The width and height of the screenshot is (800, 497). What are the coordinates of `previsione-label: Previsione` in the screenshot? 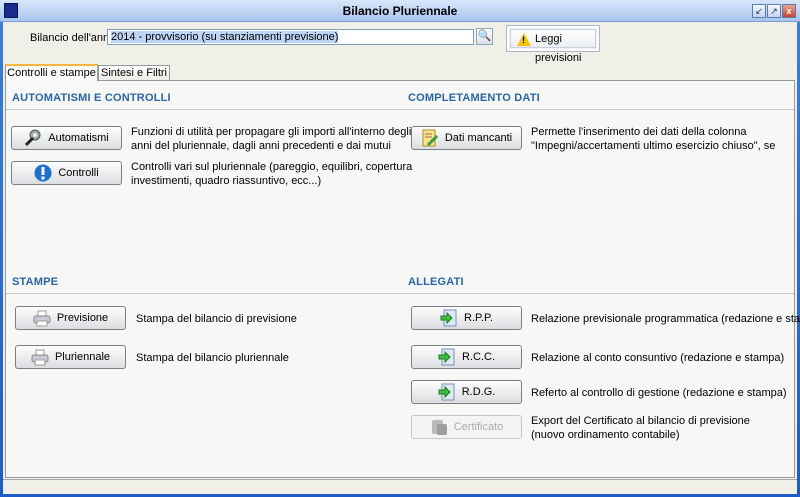 It's located at (82, 318).